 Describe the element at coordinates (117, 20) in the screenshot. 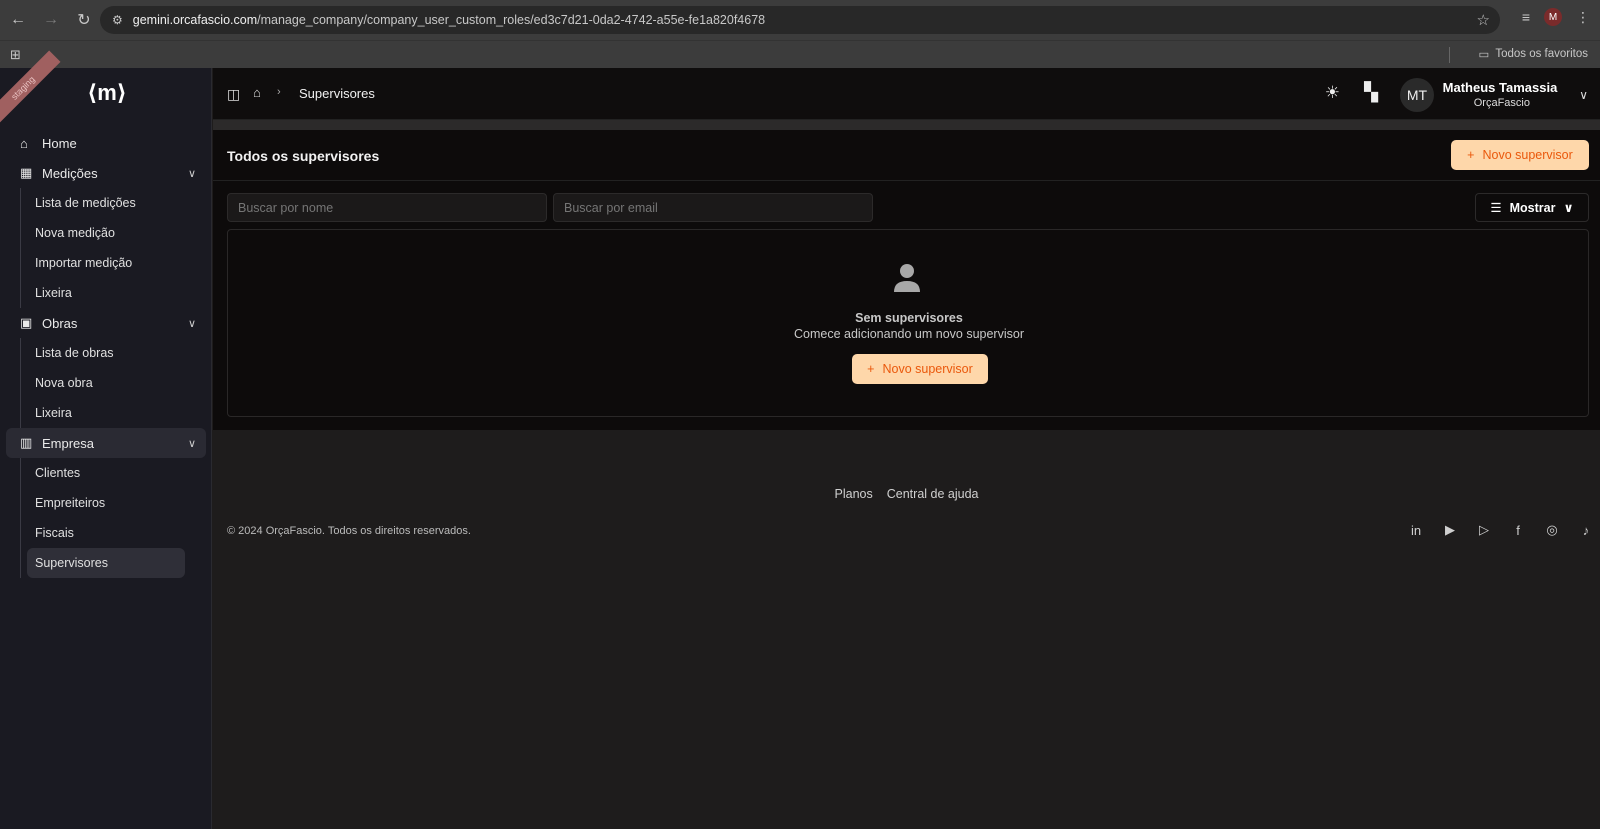

I see `site-settings-icon: ⚙` at that location.